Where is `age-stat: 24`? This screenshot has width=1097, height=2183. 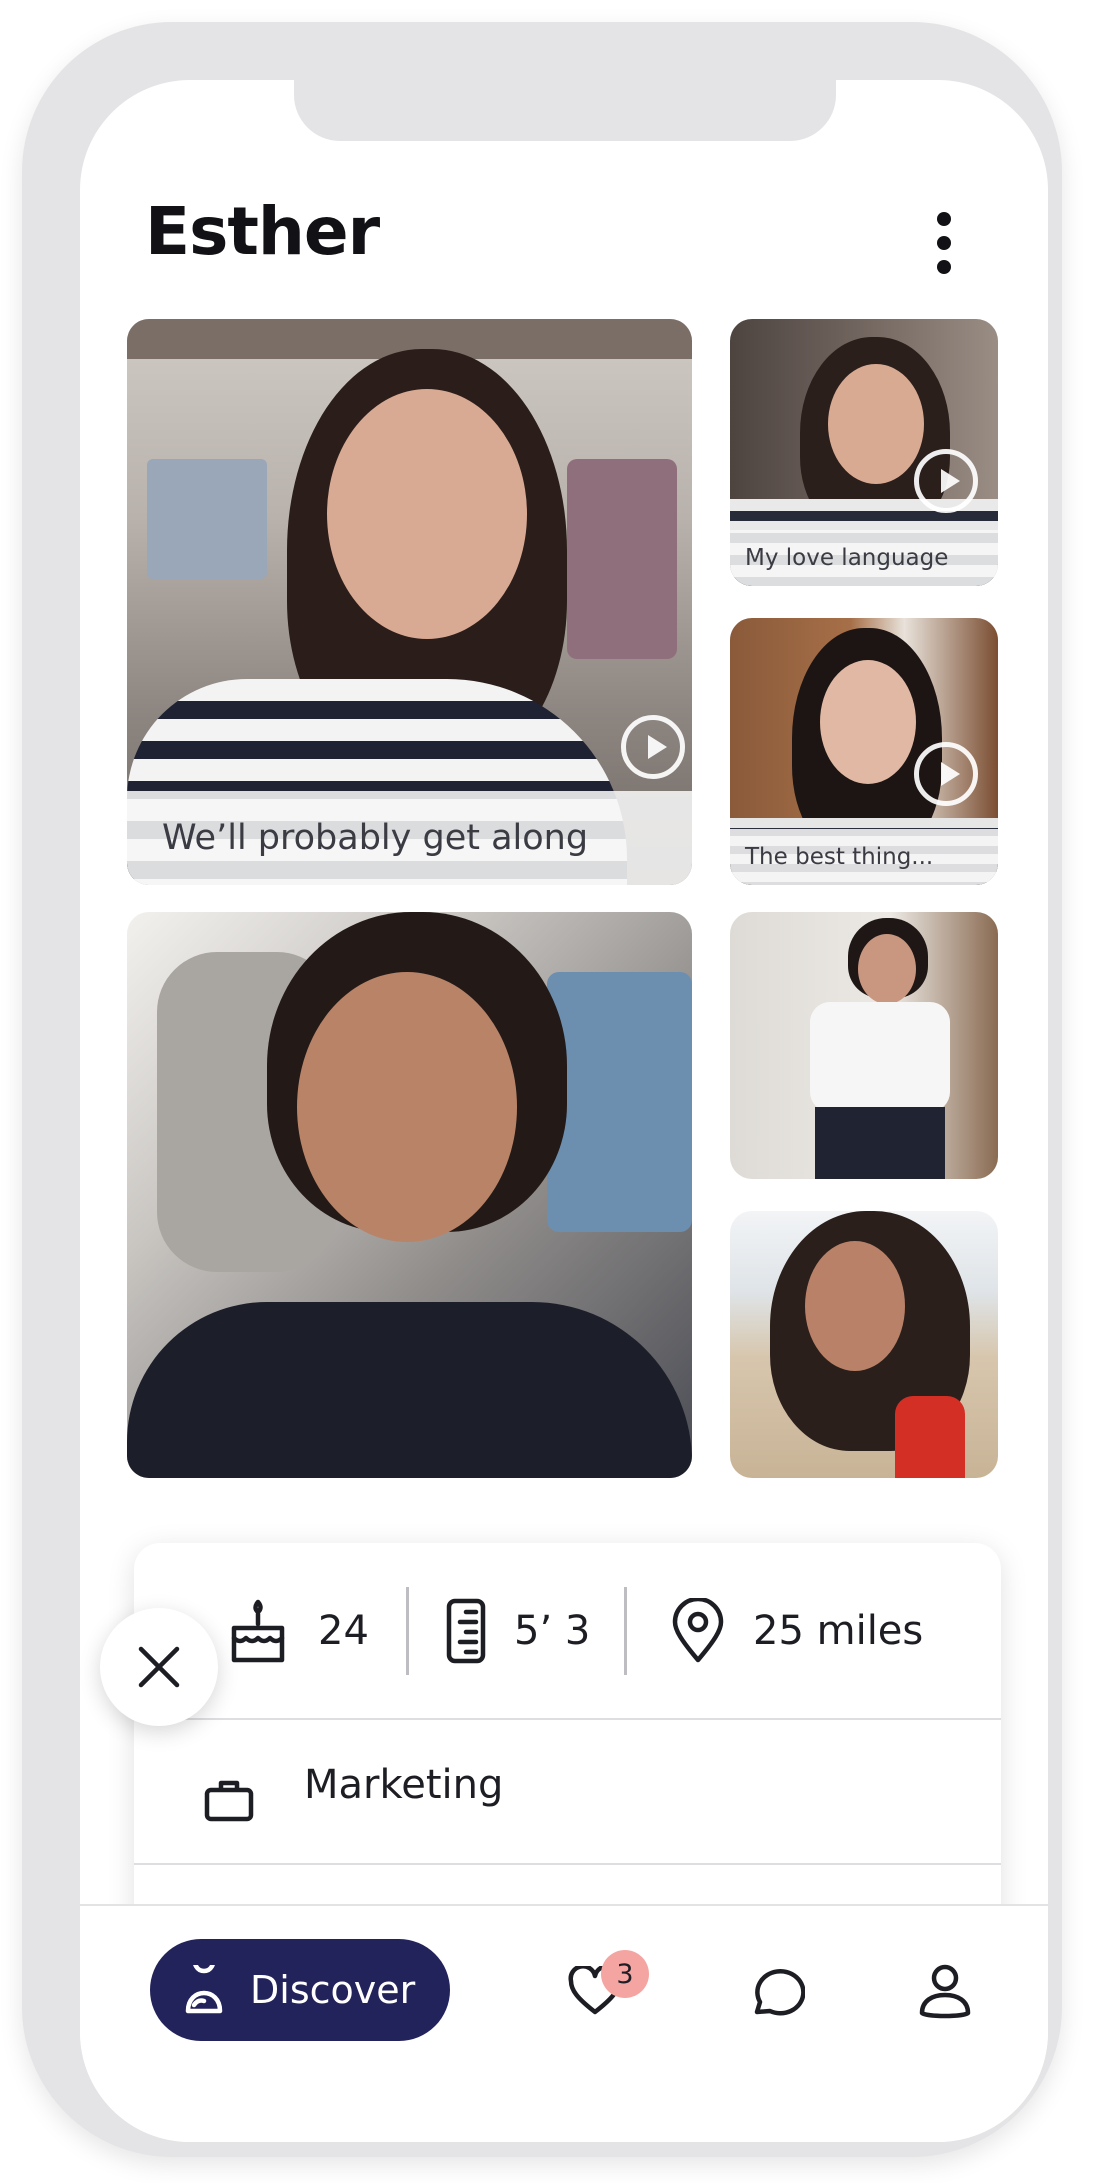 age-stat: 24 is located at coordinates (297, 1630).